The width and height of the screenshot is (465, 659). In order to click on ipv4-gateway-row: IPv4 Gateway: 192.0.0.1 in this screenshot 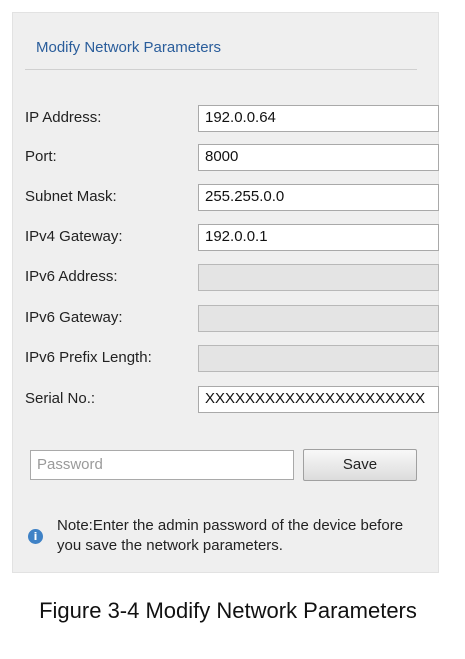, I will do `click(232, 238)`.